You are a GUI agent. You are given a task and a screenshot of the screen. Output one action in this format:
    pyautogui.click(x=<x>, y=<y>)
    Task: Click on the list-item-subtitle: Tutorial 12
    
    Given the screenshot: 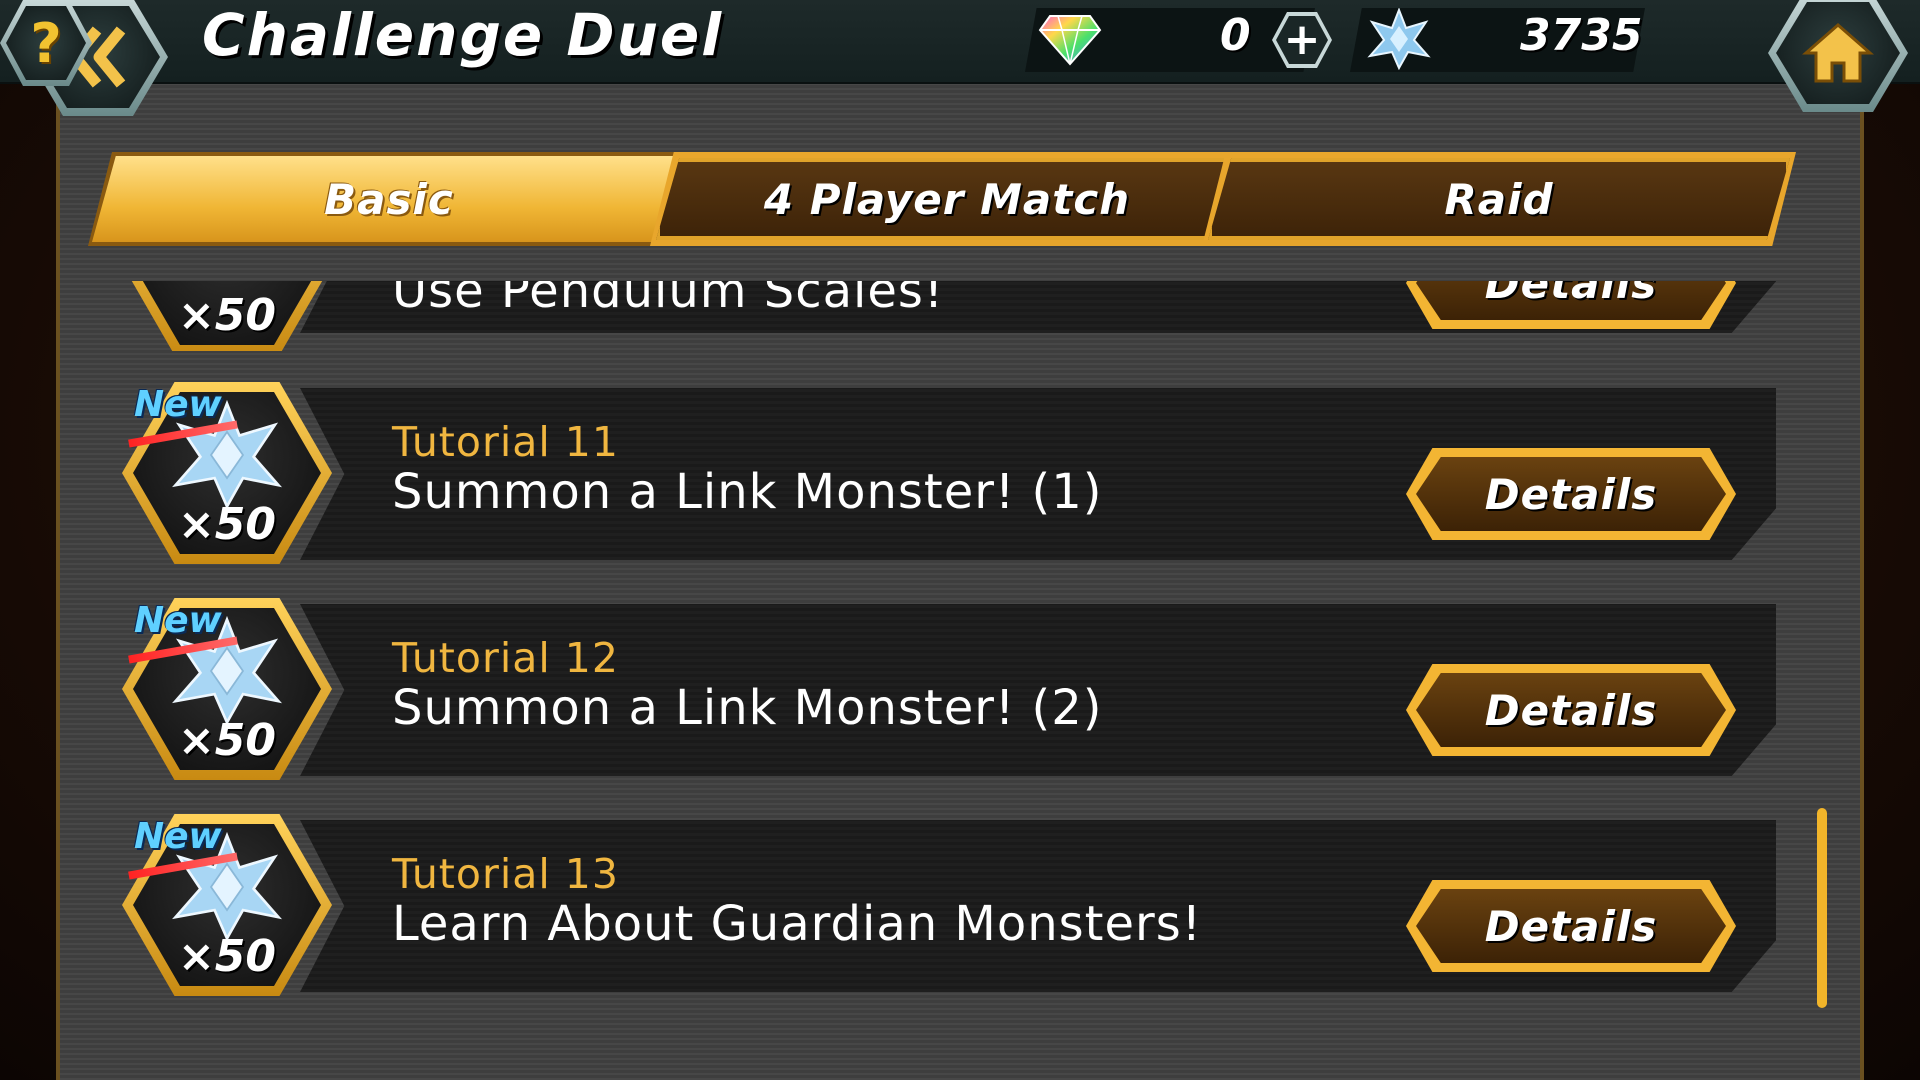 What is the action you would take?
    pyautogui.click(x=505, y=658)
    